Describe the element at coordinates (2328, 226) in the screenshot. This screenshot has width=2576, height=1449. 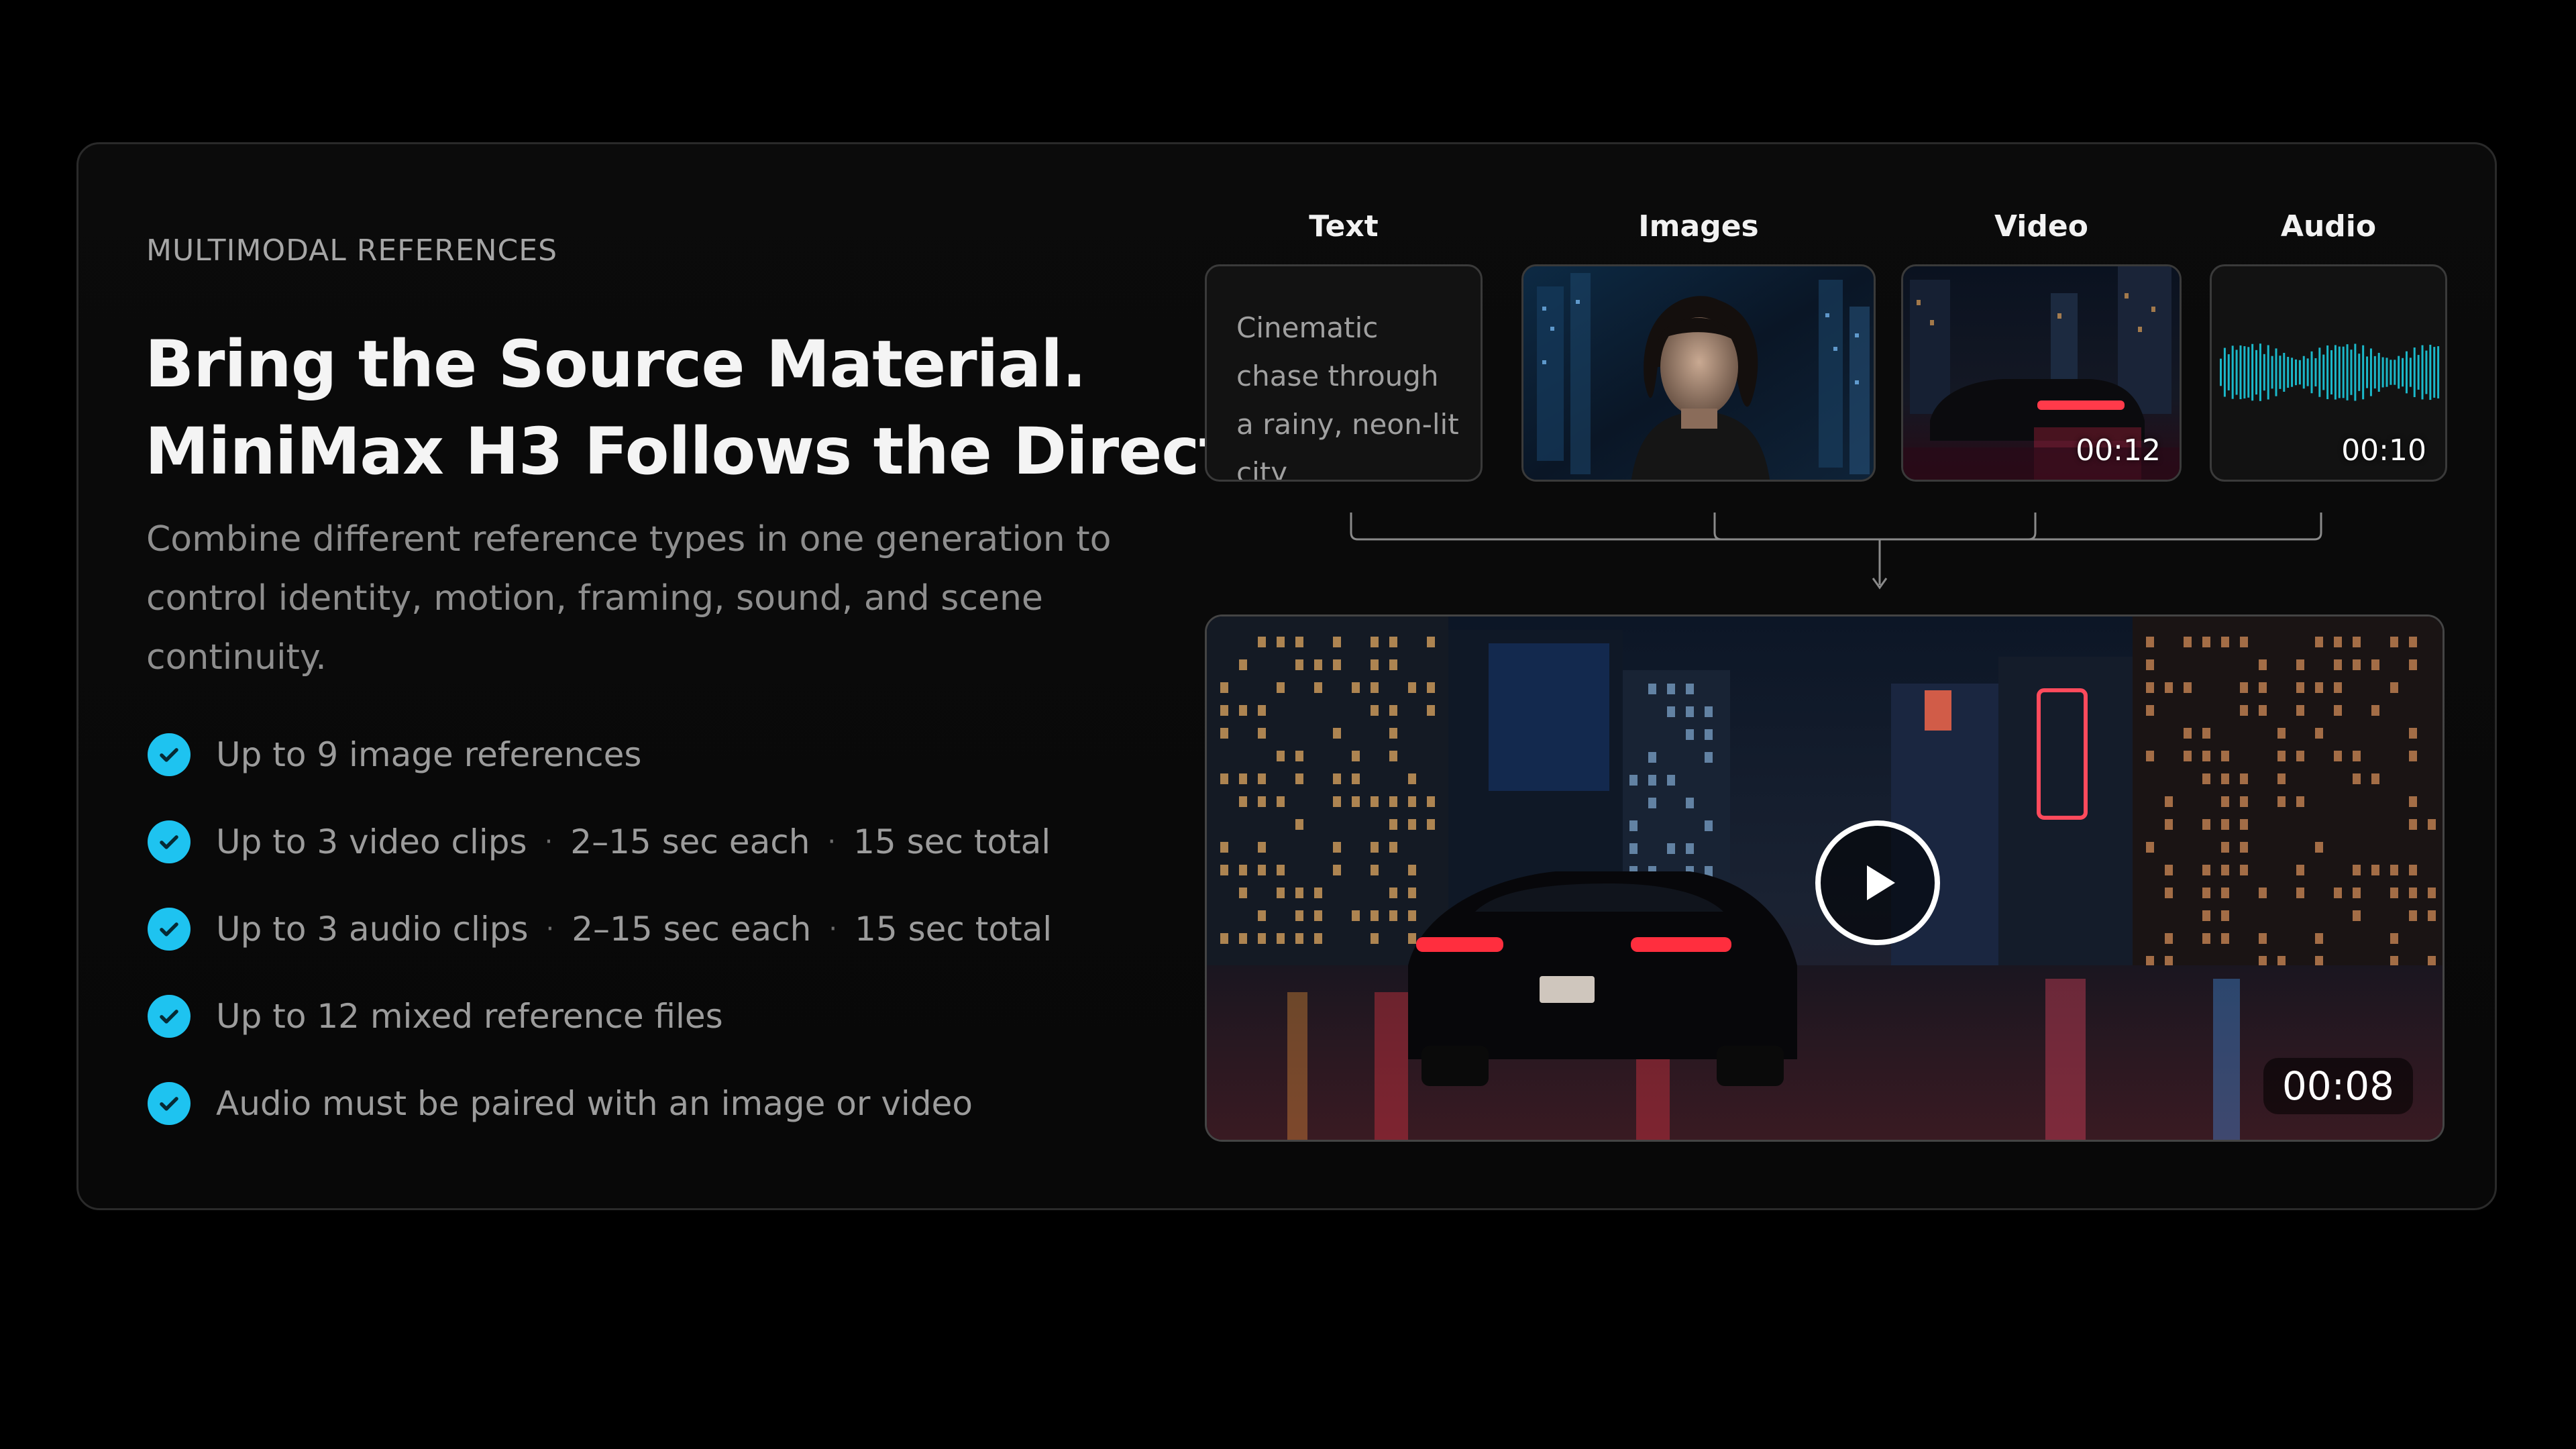
I see `reference-label-audio: Audio` at that location.